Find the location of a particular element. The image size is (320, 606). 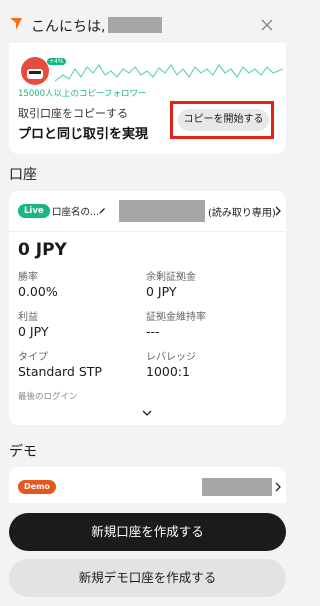

account-balance: 0 JPY is located at coordinates (42, 250).